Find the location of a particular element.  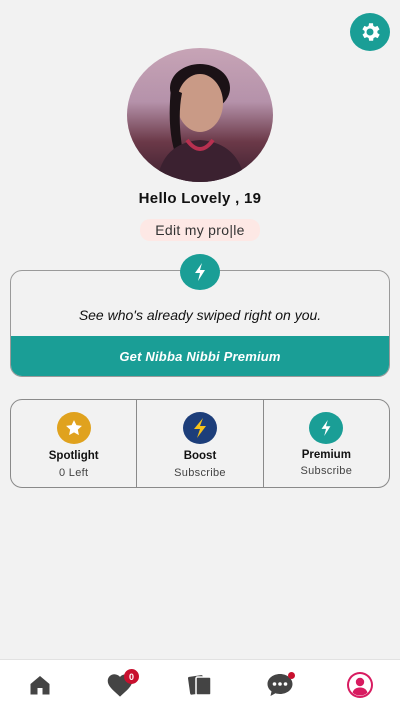

premium-subtitle: Subscribe is located at coordinates (326, 471).